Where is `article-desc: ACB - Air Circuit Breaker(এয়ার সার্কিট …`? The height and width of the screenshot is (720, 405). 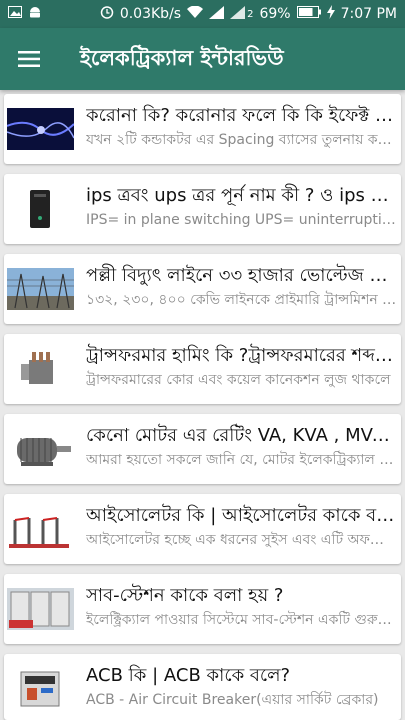 article-desc: ACB - Air Circuit Breaker(এয়ার সার্কিট … is located at coordinates (232, 700).